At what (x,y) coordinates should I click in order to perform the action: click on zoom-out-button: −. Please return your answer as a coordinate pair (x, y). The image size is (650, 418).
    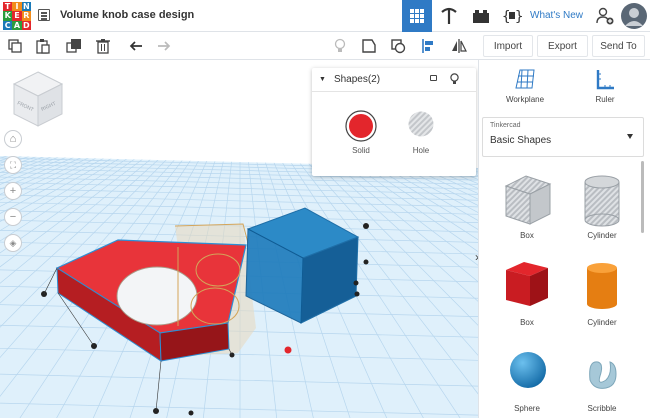
    Looking at the image, I should click on (13, 217).